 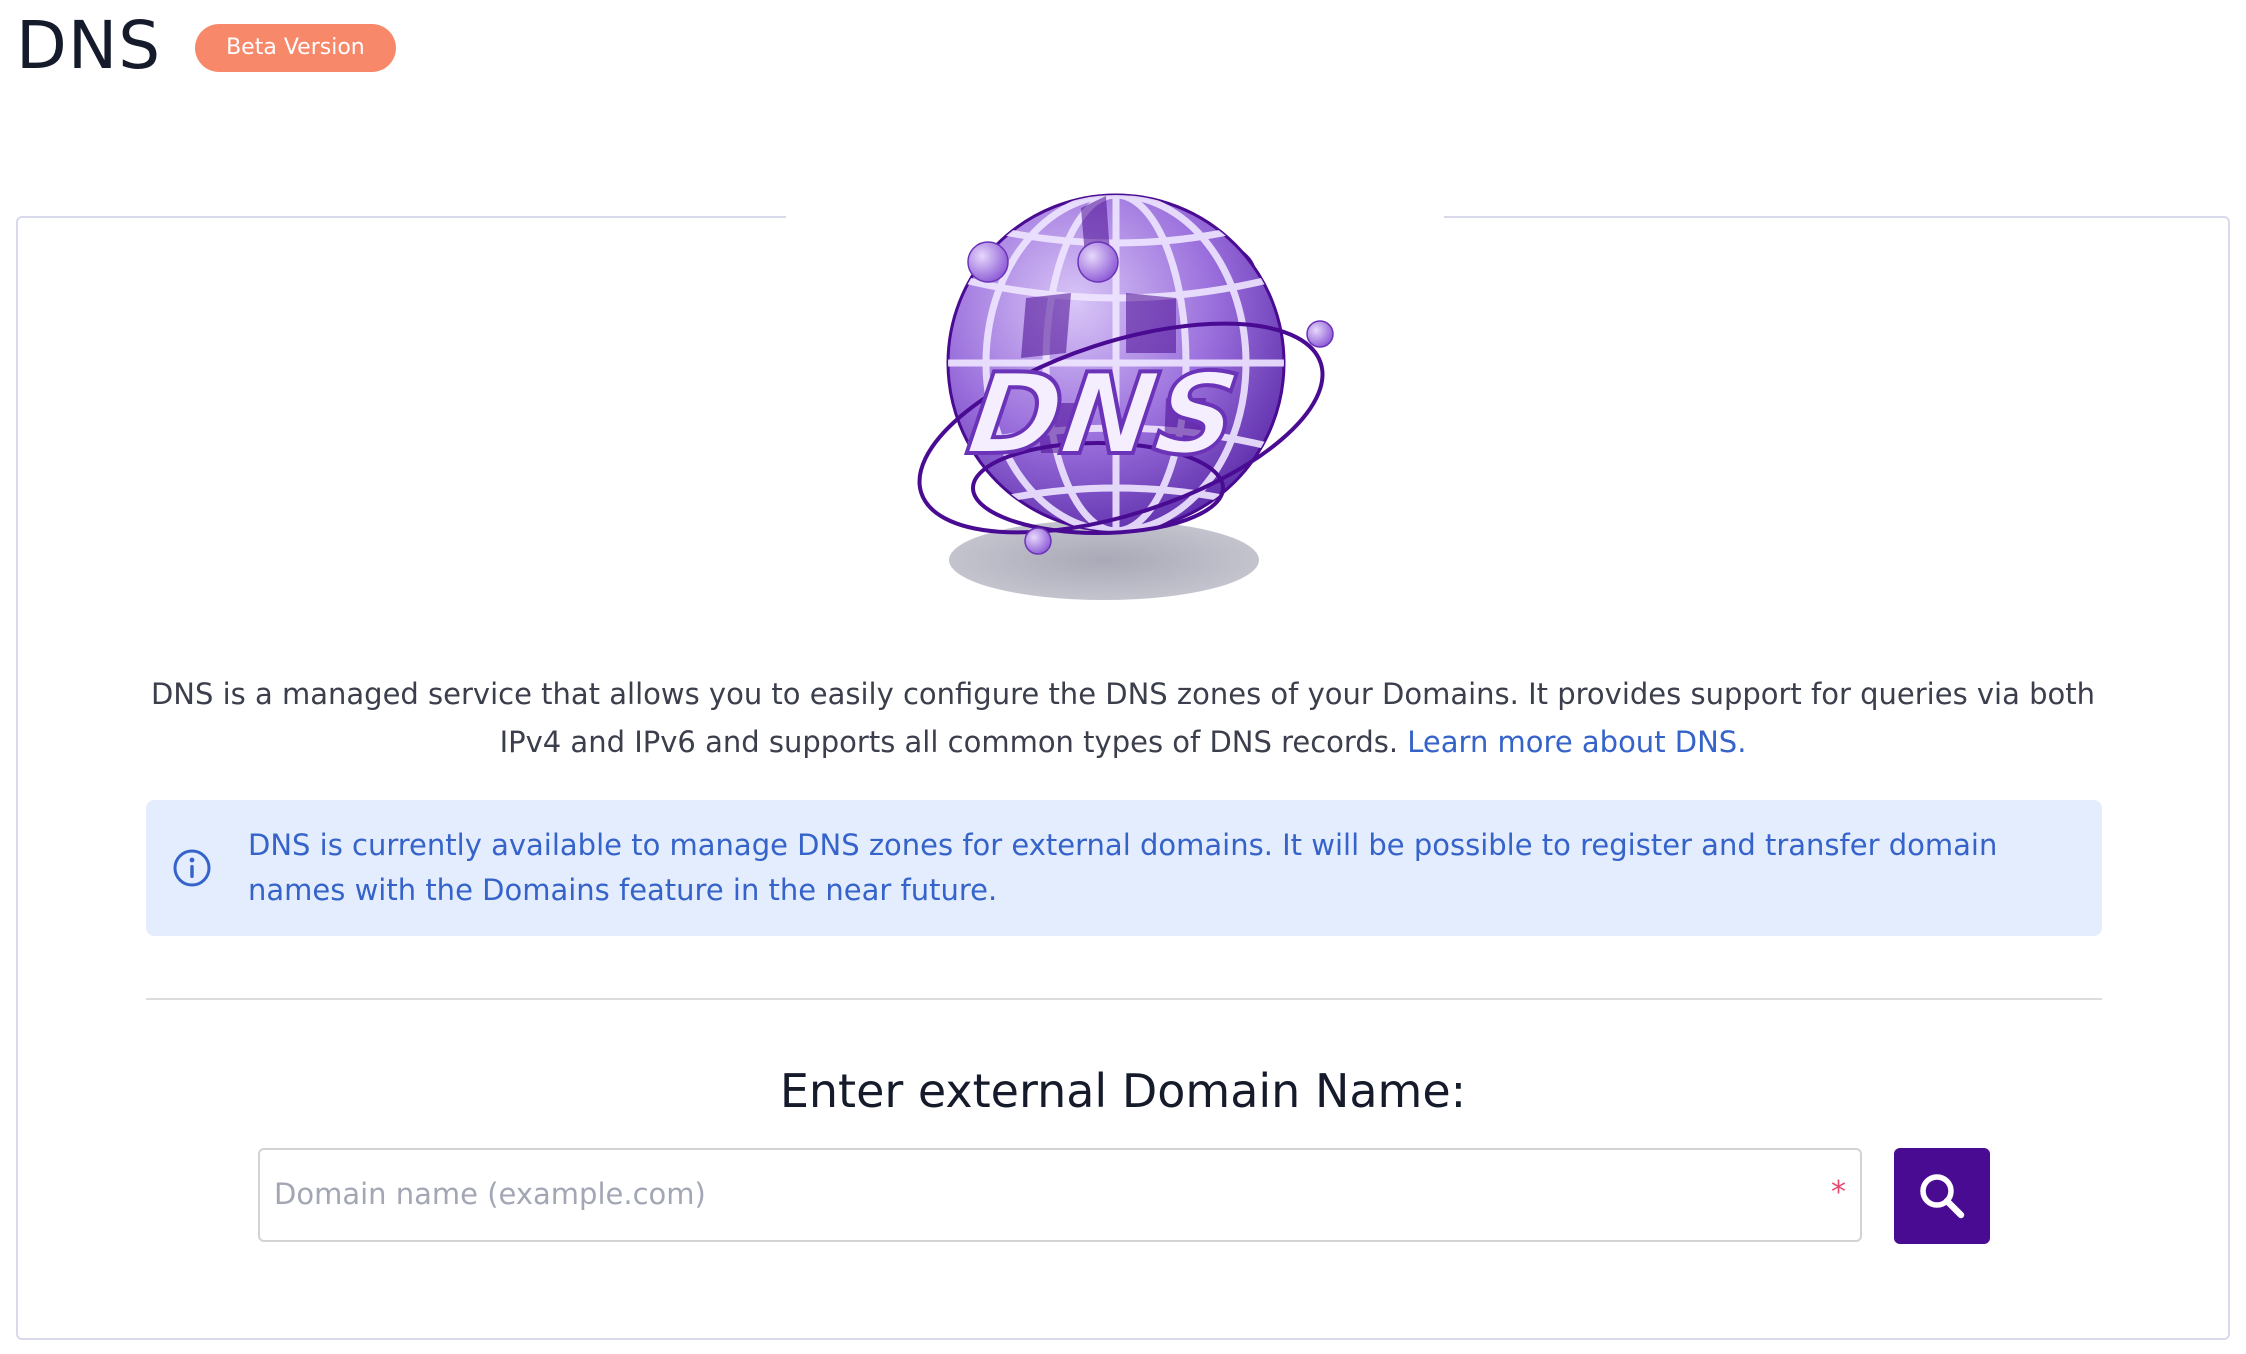 I want to click on page-title: DNS, so click(x=89, y=45).